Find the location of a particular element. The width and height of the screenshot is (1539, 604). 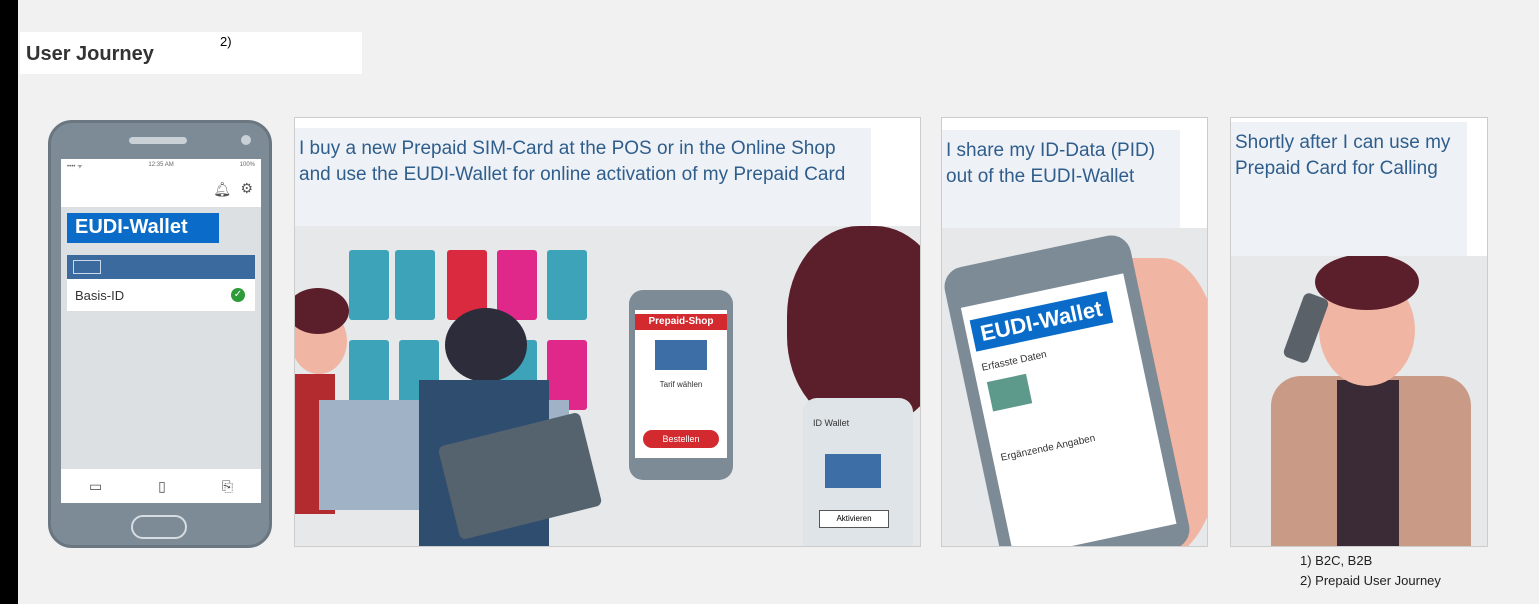

scan-tab-icon: ⎘ is located at coordinates (227, 486).